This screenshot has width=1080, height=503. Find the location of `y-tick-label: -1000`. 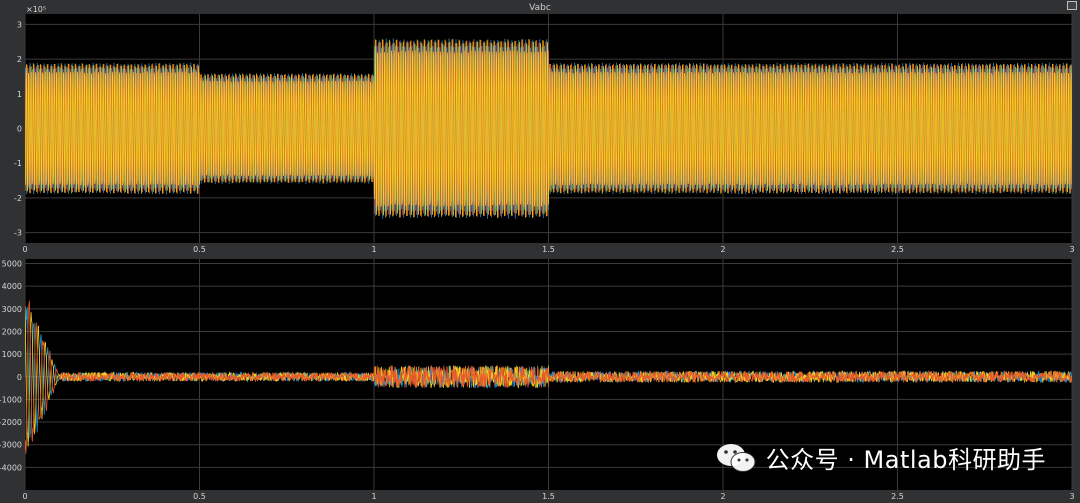

y-tick-label: -1000 is located at coordinates (11, 399).